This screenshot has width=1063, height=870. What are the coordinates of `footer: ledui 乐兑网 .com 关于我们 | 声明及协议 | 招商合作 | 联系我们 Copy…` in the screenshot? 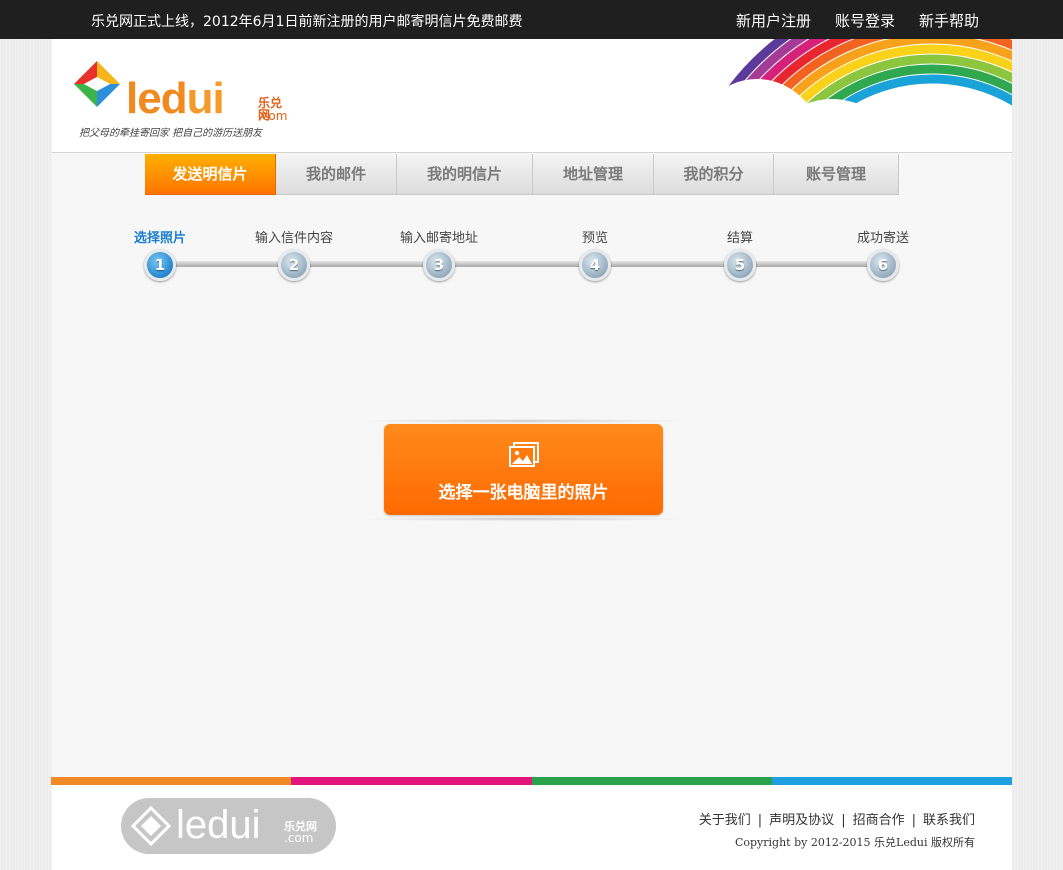 It's located at (532, 827).